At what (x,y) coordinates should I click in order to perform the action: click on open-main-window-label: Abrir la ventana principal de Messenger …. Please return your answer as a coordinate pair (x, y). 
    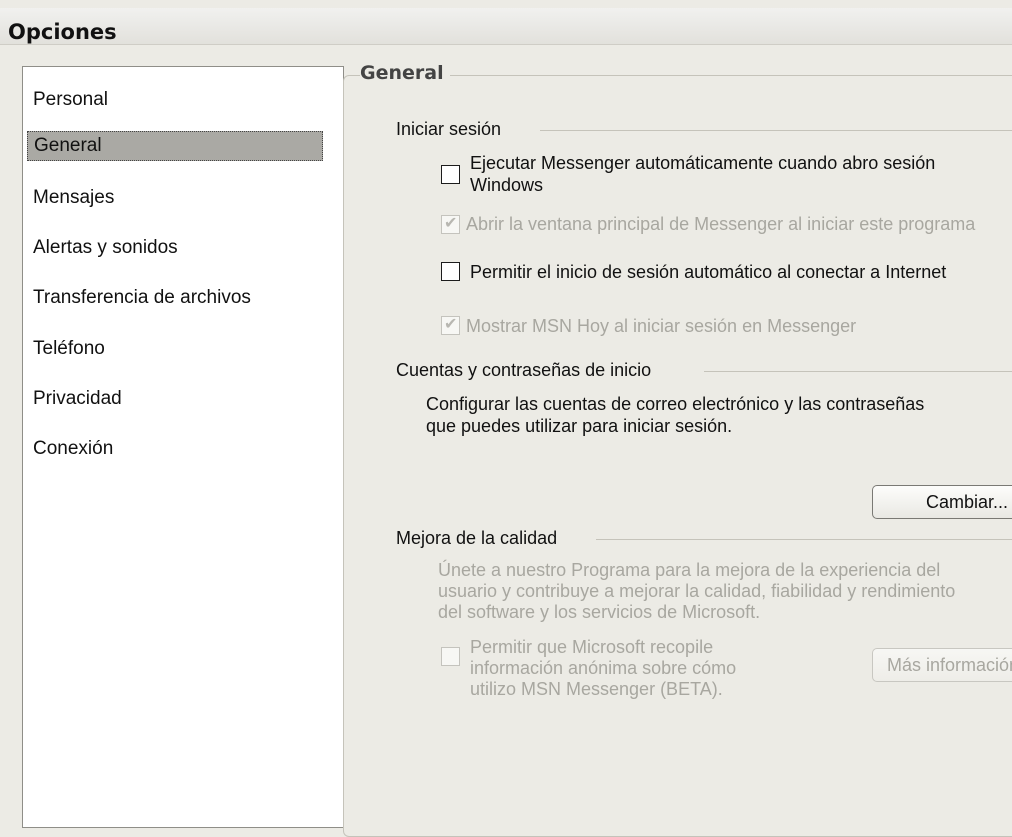
    Looking at the image, I should click on (721, 224).